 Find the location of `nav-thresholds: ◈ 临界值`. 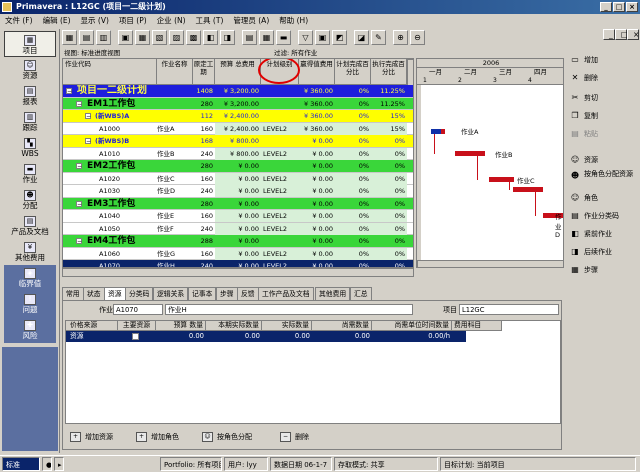

nav-thresholds: ◈ 临界值 is located at coordinates (30, 278).